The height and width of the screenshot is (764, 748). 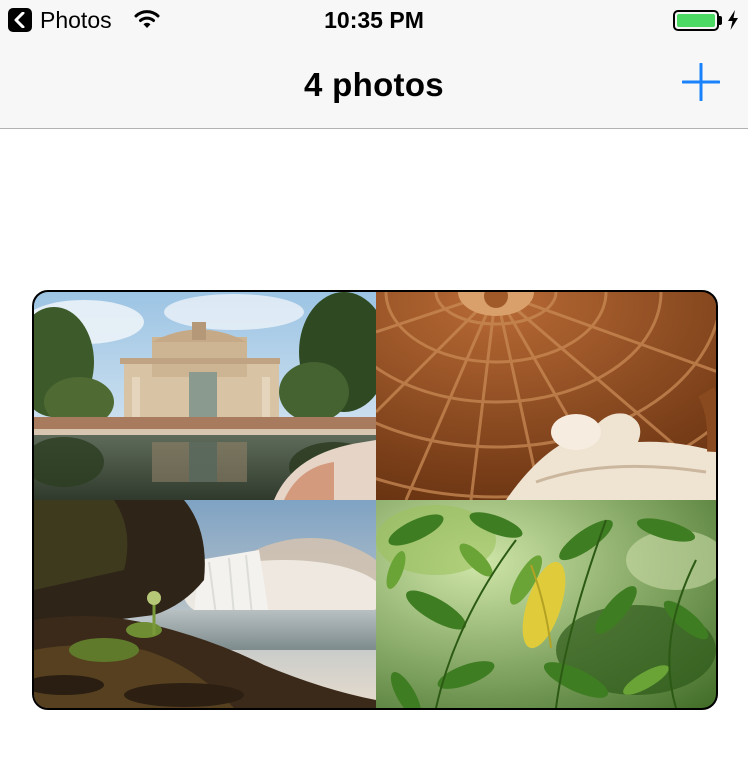 What do you see at coordinates (205, 604) in the screenshot?
I see `photo-waterfall` at bounding box center [205, 604].